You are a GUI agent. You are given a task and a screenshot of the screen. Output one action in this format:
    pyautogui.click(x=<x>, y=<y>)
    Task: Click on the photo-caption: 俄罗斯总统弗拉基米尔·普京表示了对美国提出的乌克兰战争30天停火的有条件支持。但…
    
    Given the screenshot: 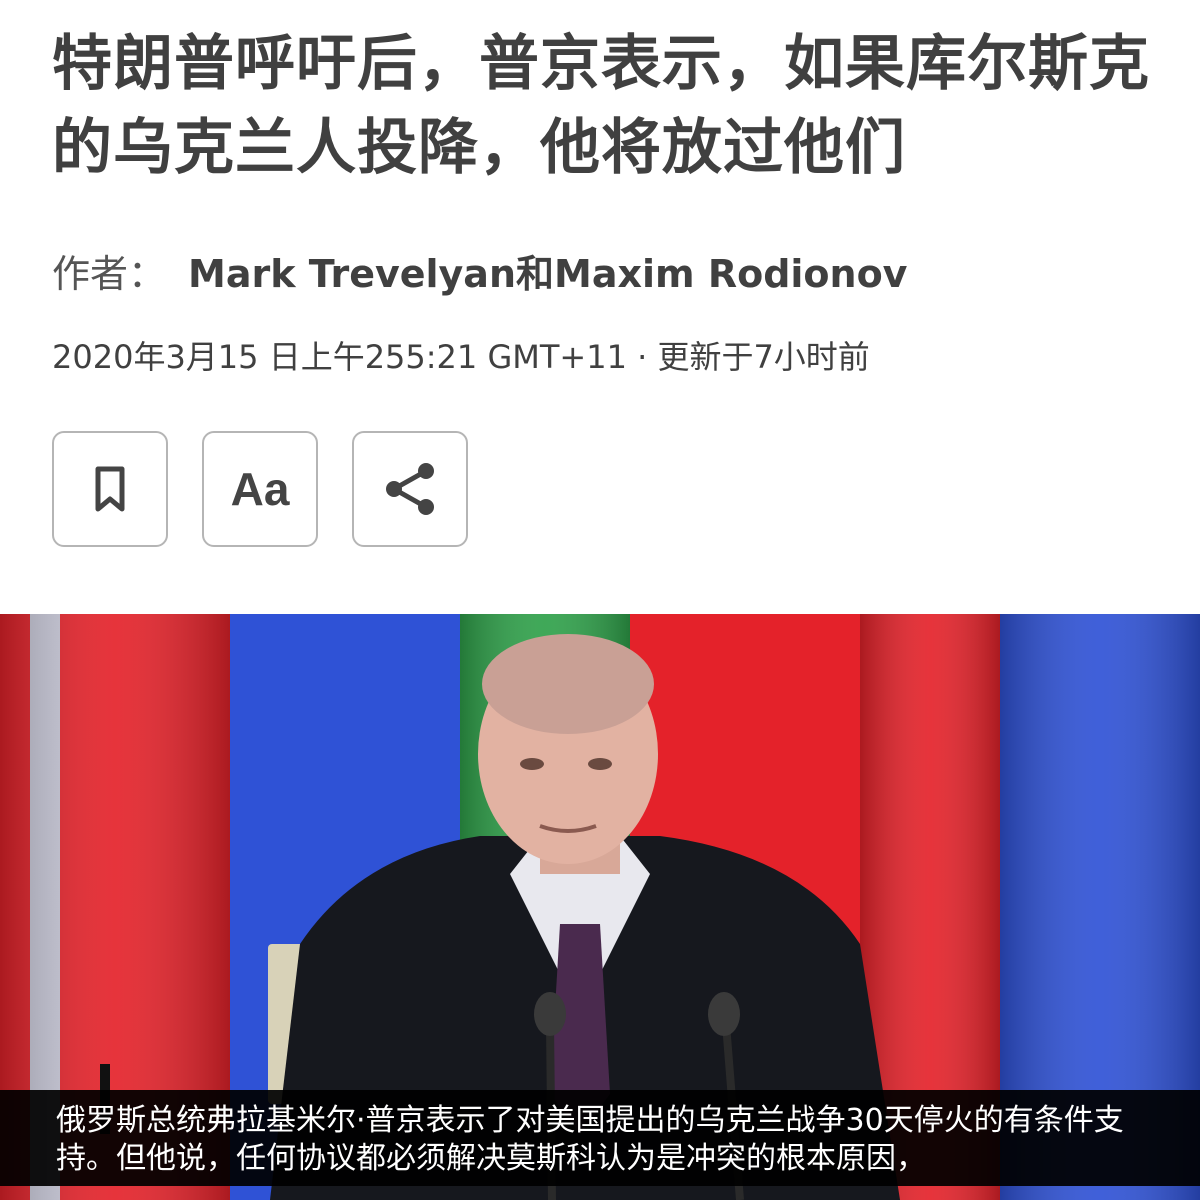 What is the action you would take?
    pyautogui.click(x=590, y=1139)
    